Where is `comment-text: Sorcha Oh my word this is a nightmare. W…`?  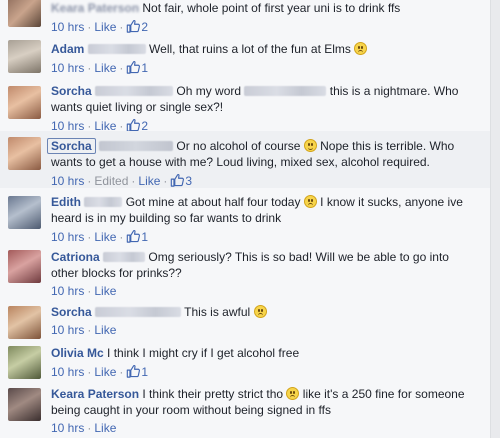 comment-text: Sorcha Oh my word this is a nightmare. W… is located at coordinates (255, 99).